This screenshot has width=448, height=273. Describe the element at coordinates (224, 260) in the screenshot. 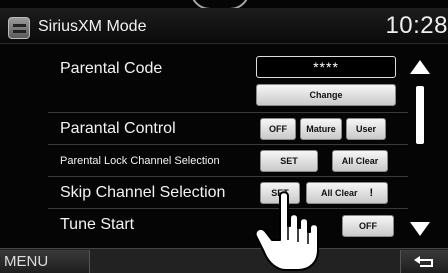

I see `bottom-bar: MENU` at that location.